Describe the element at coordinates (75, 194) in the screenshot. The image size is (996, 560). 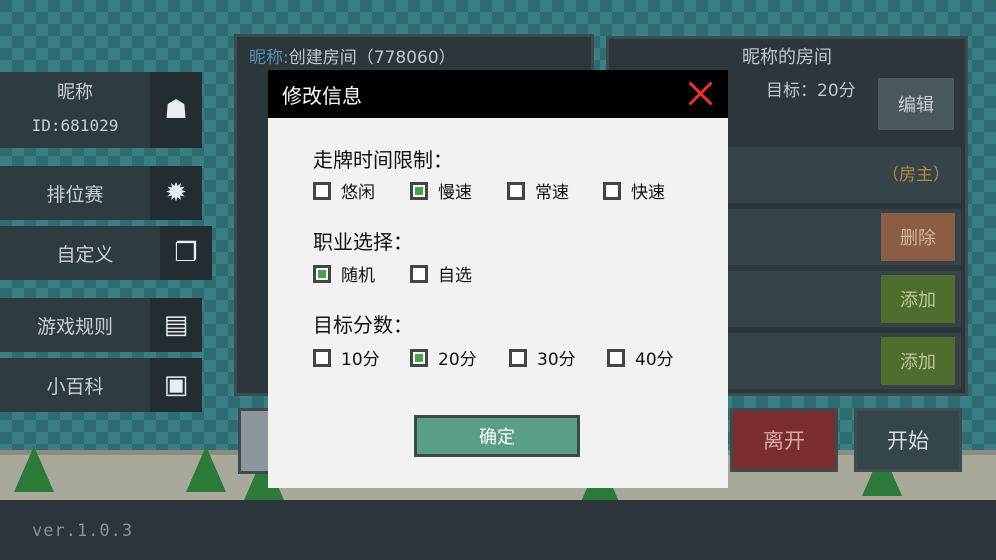
I see `sidebar-item-label: 排位赛` at that location.